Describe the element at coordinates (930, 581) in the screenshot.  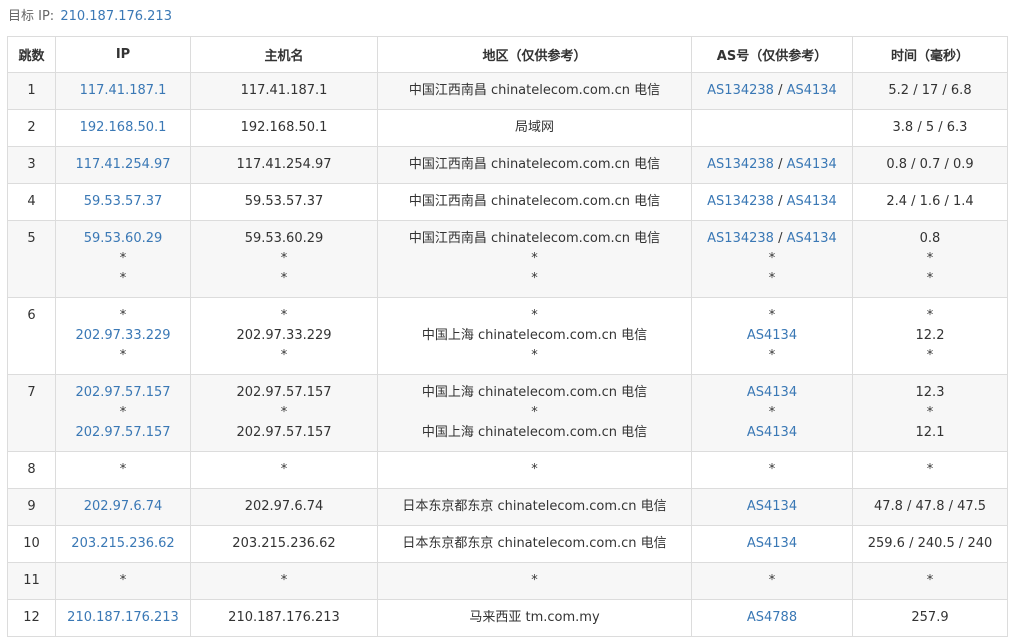
I see `time-cell: *` at that location.